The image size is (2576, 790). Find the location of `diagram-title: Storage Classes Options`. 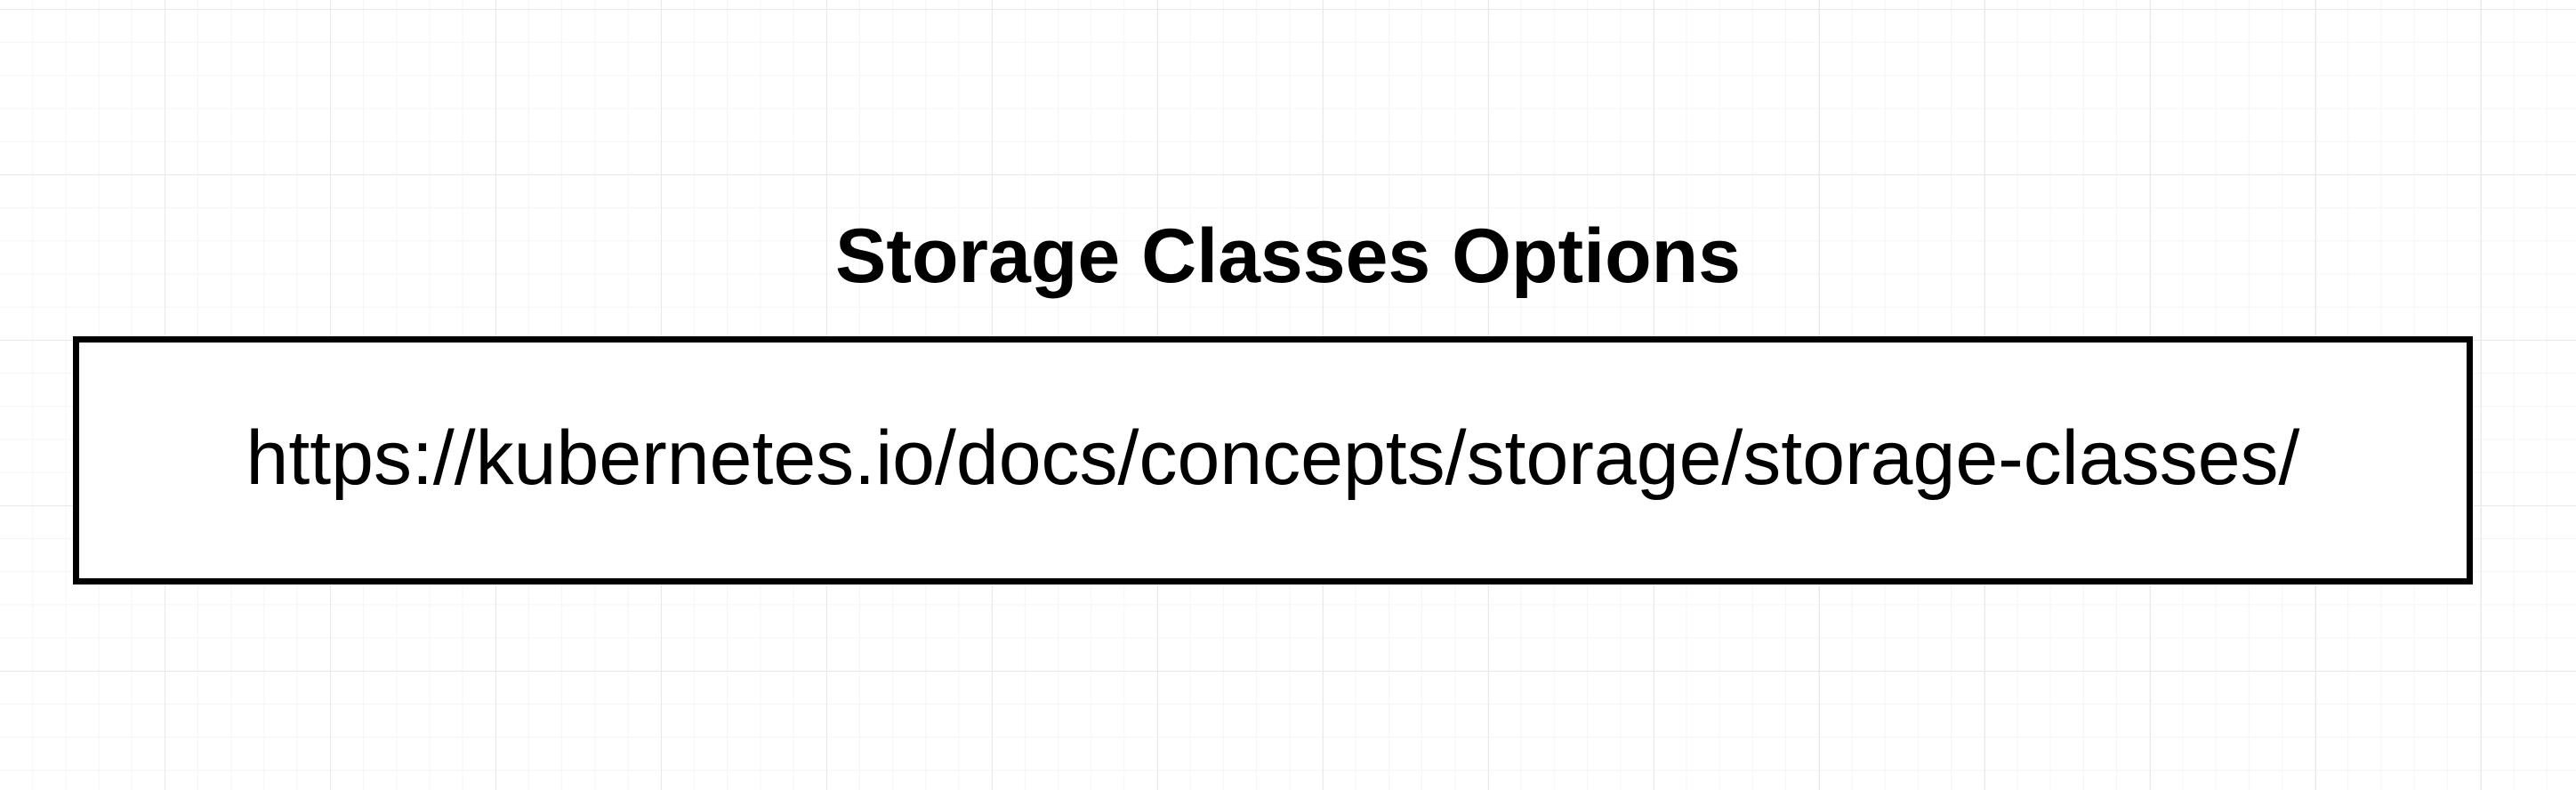

diagram-title: Storage Classes Options is located at coordinates (1288, 256).